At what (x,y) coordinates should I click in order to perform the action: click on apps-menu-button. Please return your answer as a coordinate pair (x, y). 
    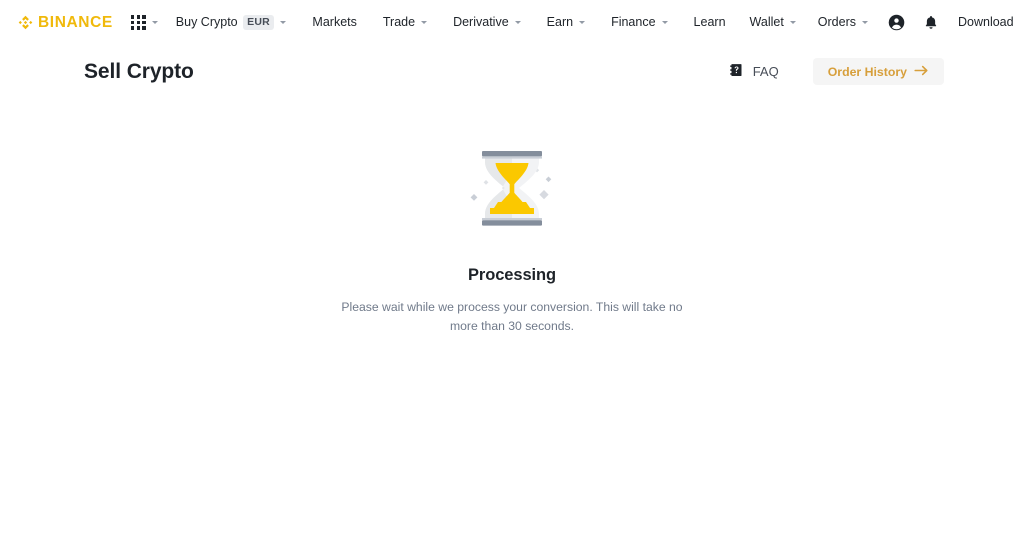
    Looking at the image, I should click on (144, 22).